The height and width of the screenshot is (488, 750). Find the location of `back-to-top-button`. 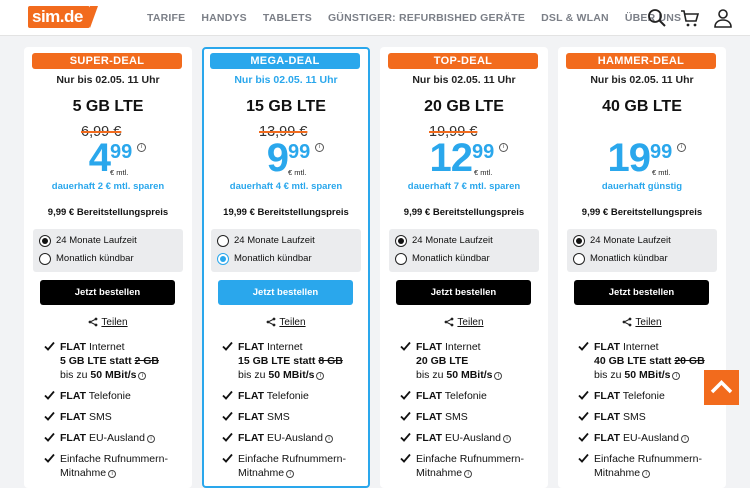

back-to-top-button is located at coordinates (721, 387).